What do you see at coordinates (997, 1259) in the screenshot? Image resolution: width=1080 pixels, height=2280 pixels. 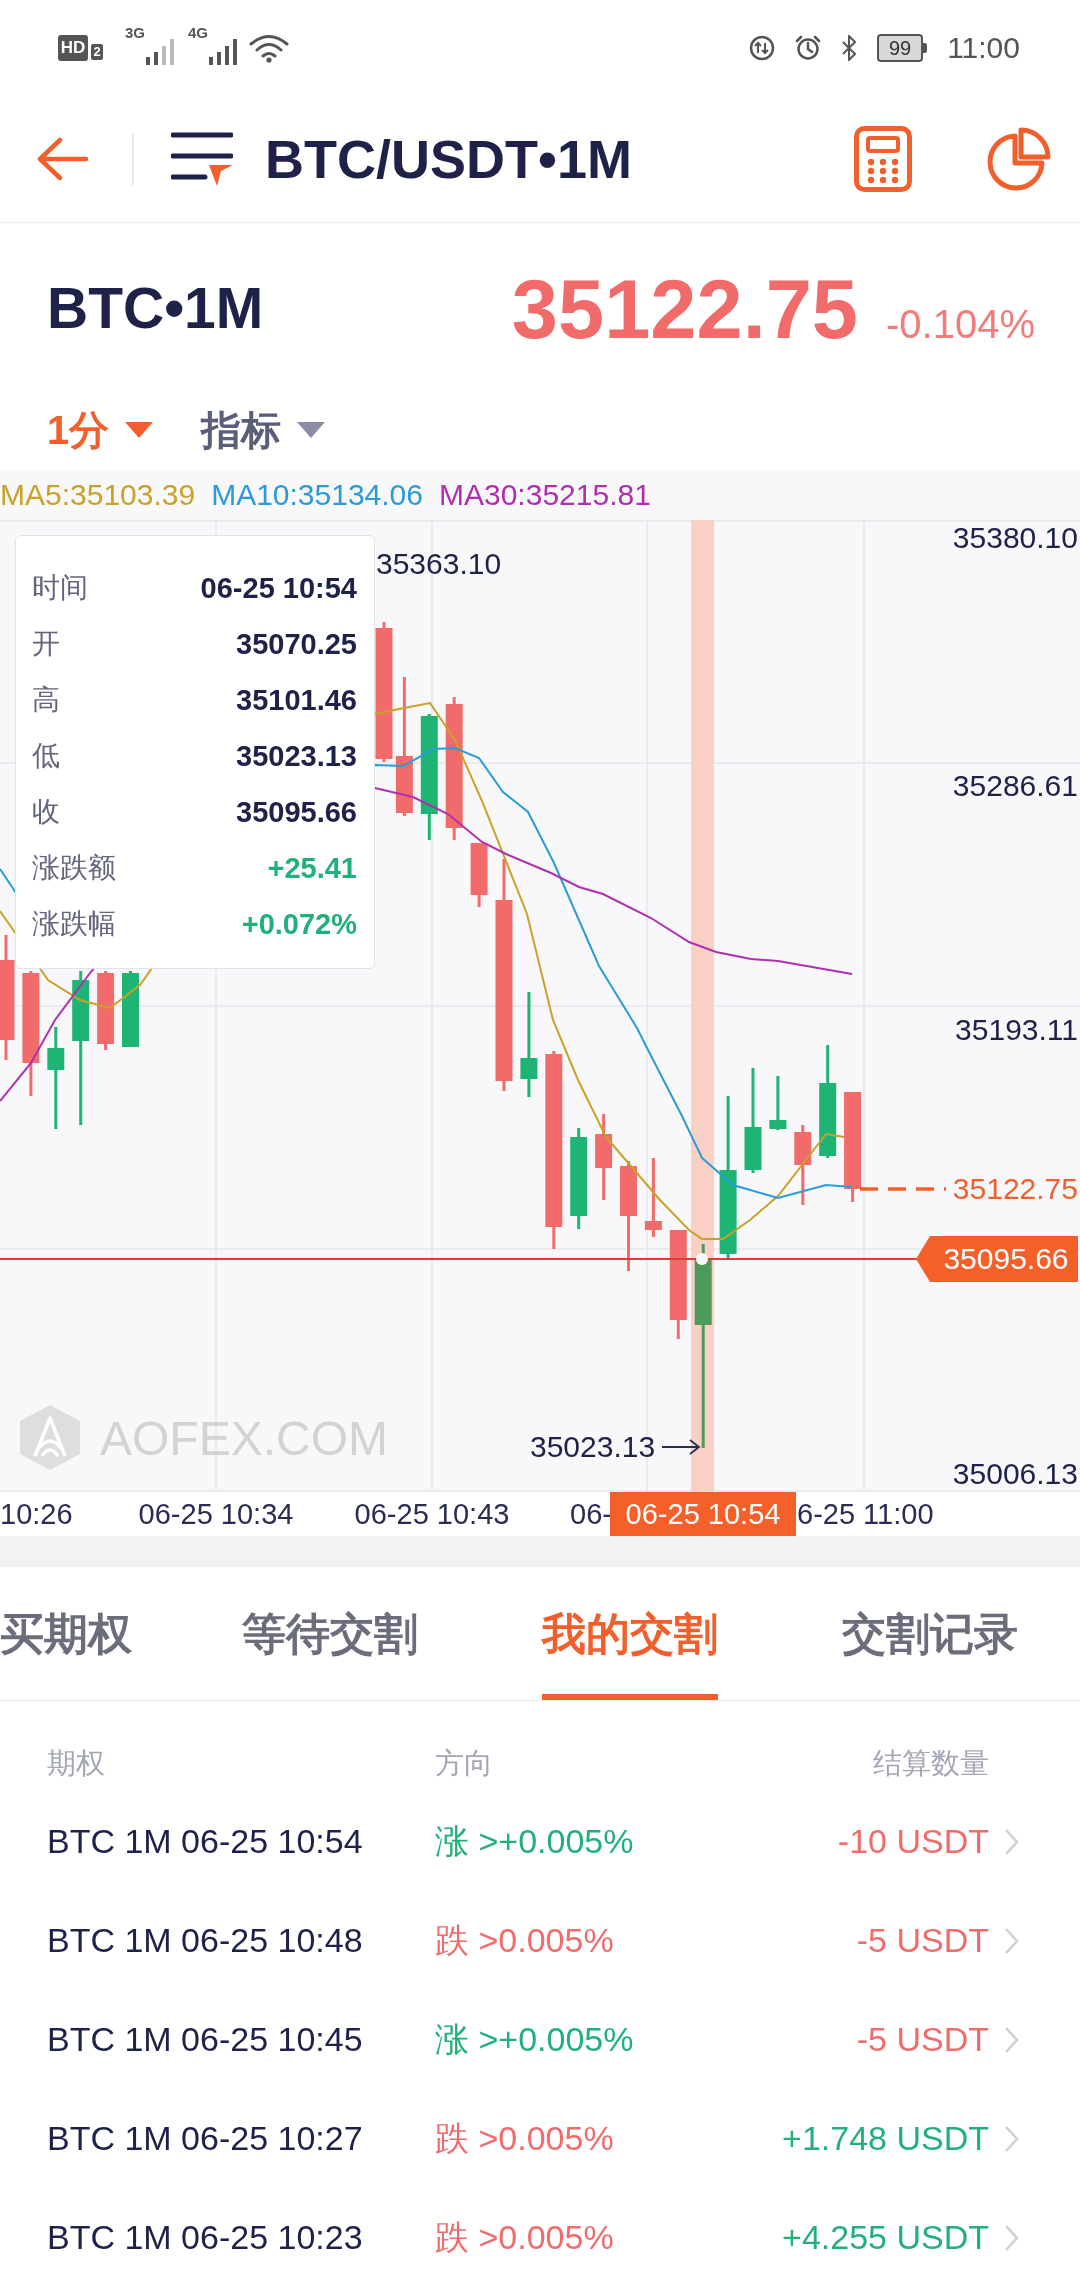 I see `crosshair-price-tag: 35095.66` at bounding box center [997, 1259].